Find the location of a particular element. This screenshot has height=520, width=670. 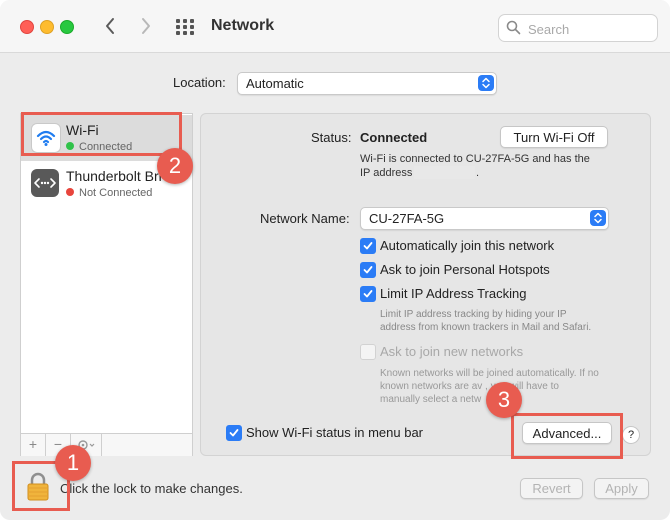

service-name: Thunderbolt Bri is located at coordinates (114, 176).